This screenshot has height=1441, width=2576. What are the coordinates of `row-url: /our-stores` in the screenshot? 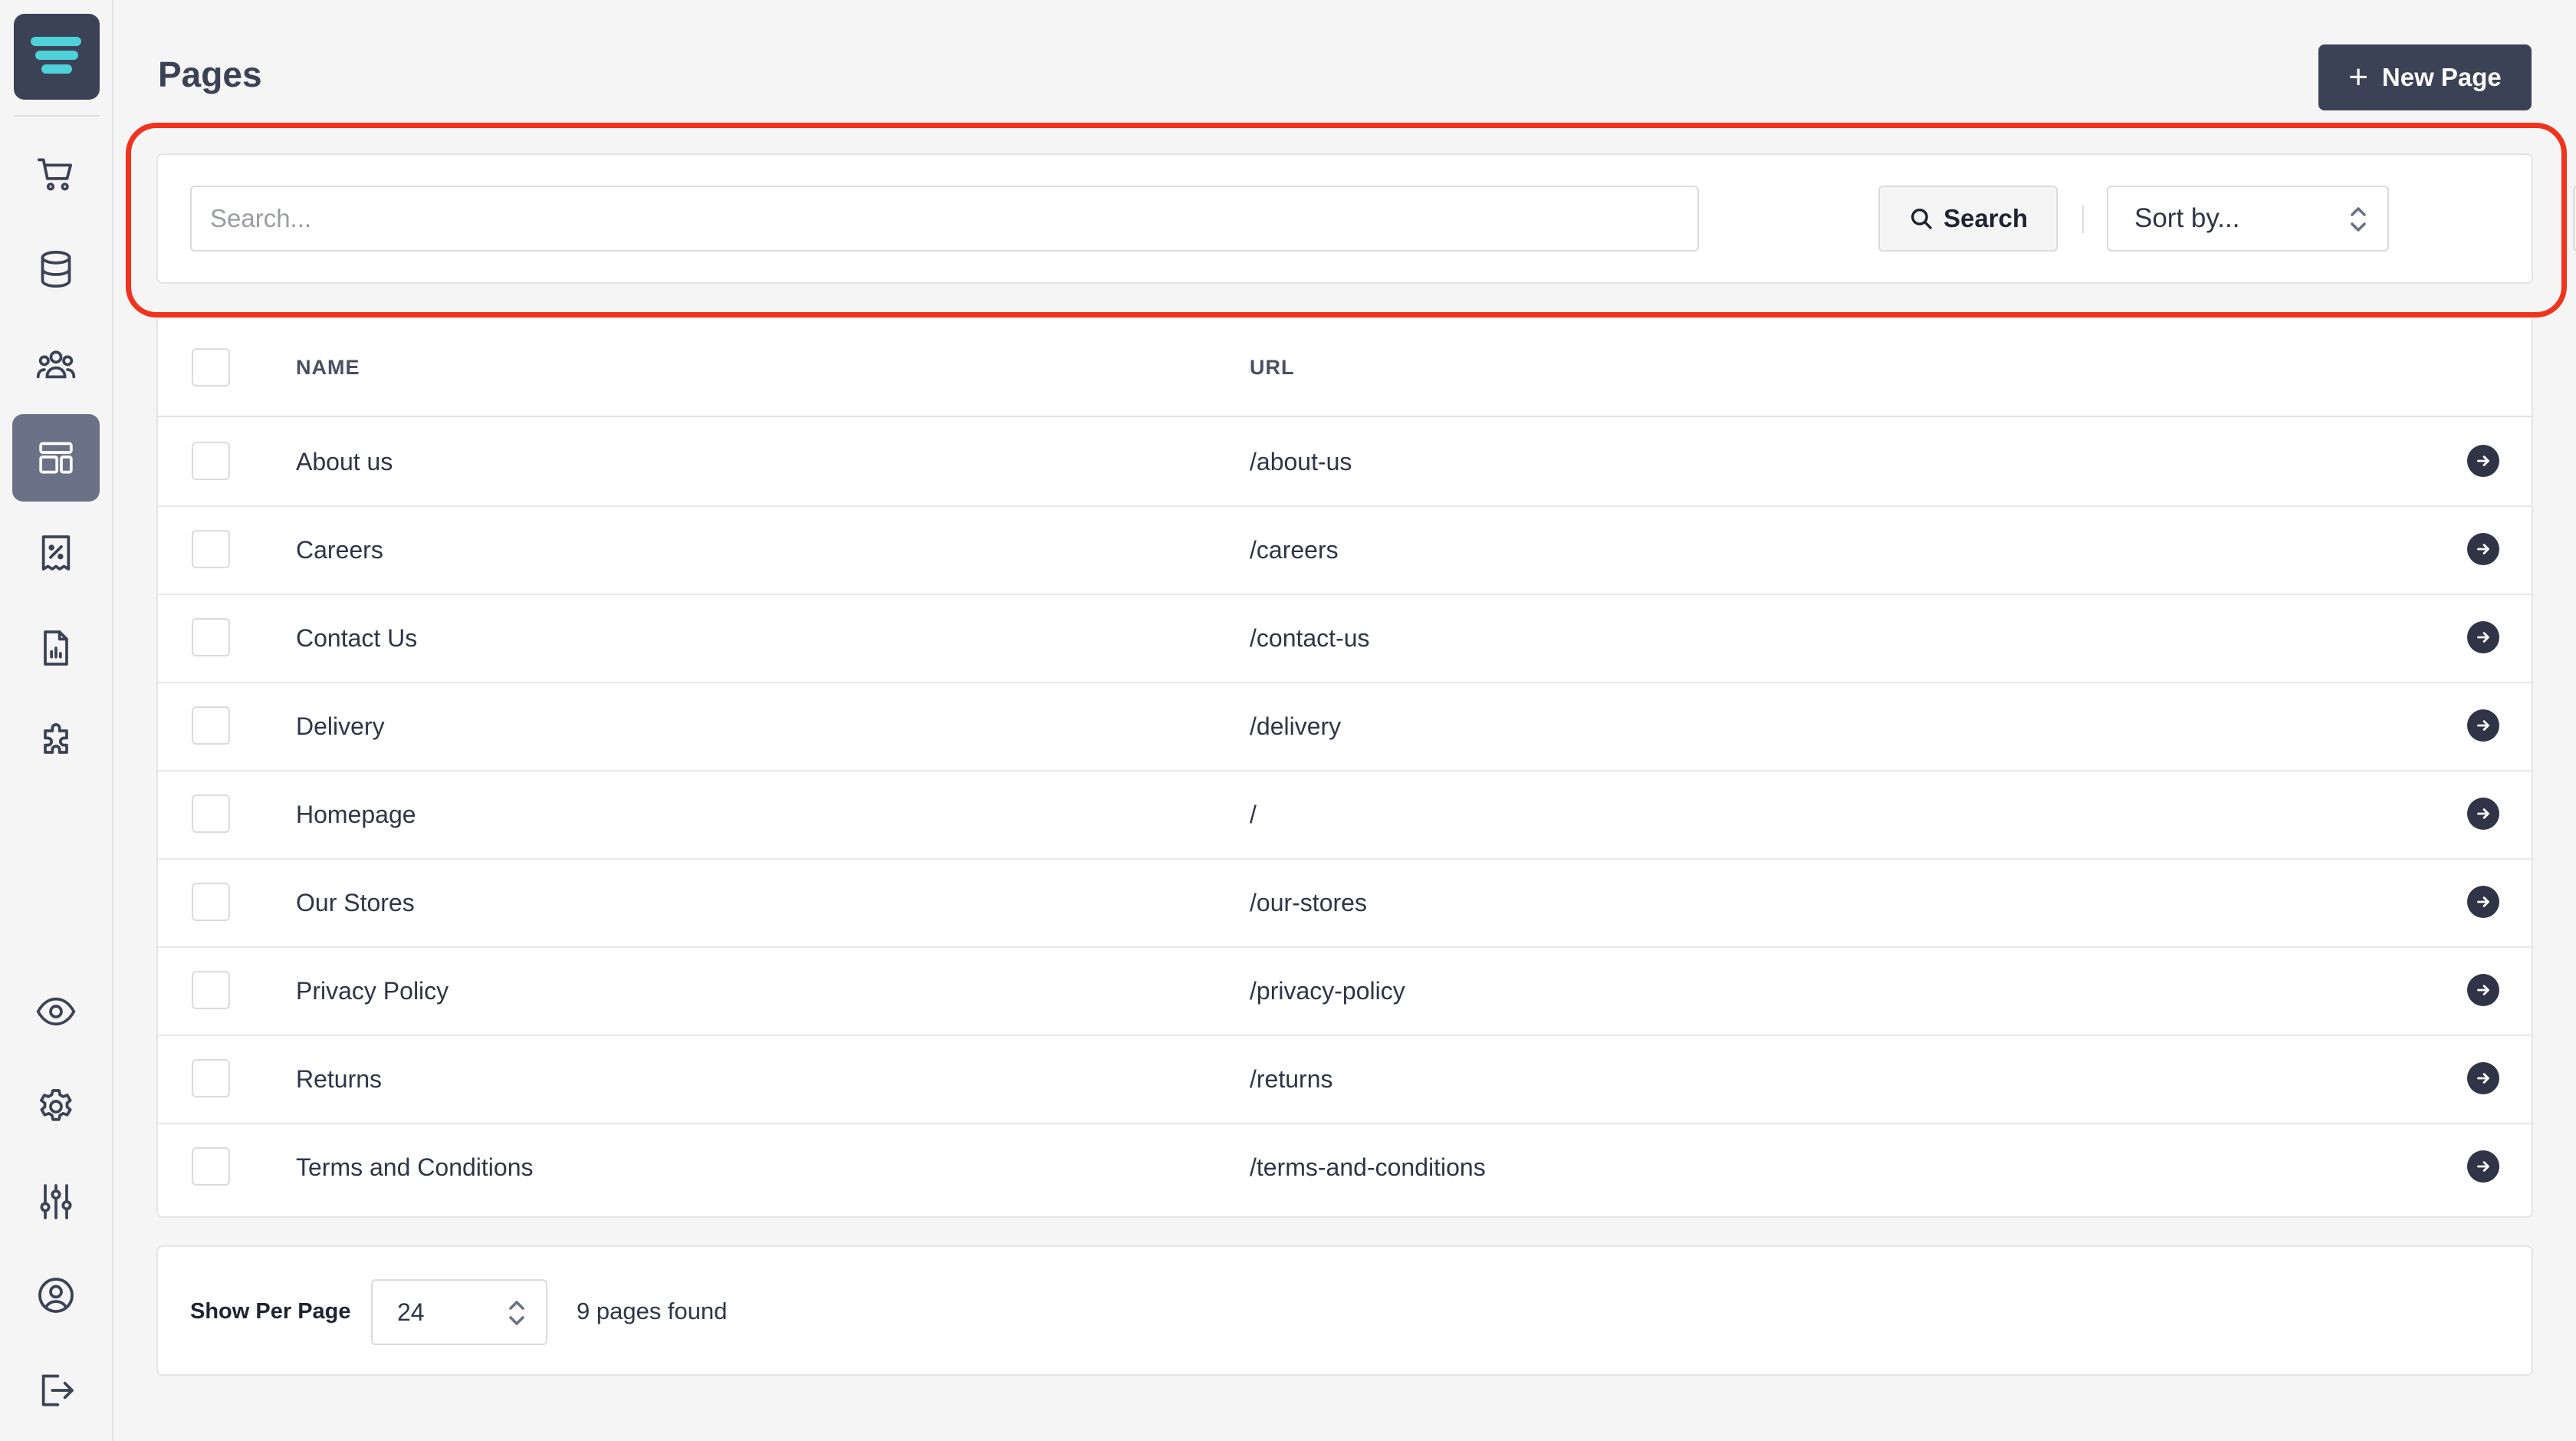 It's located at (1309, 902).